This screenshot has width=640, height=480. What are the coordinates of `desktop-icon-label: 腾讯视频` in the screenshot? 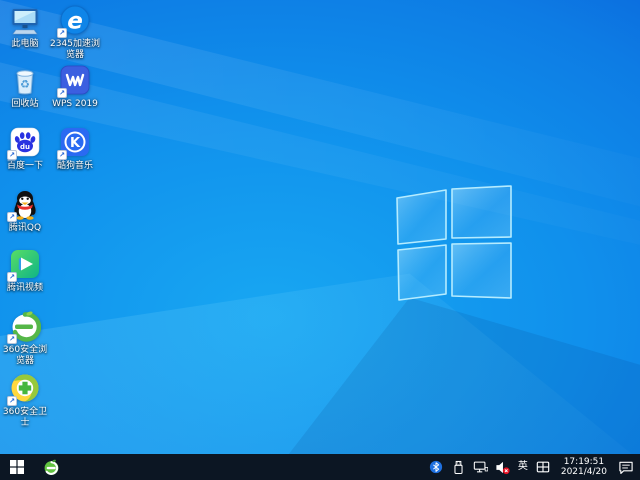 It's located at (24, 288).